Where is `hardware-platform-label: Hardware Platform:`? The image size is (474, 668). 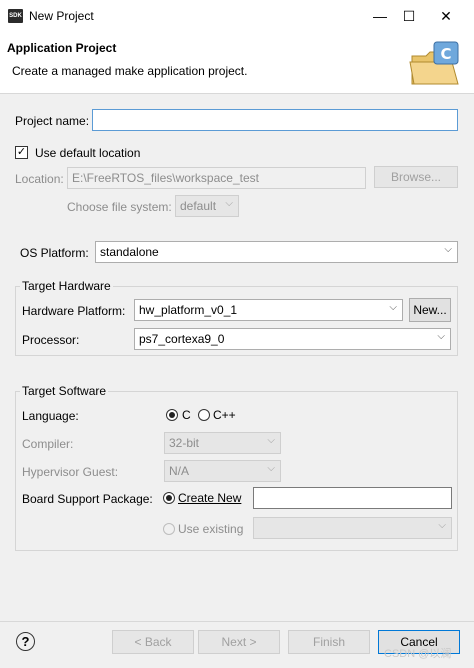
hardware-platform-label: Hardware Platform: is located at coordinates (74, 311).